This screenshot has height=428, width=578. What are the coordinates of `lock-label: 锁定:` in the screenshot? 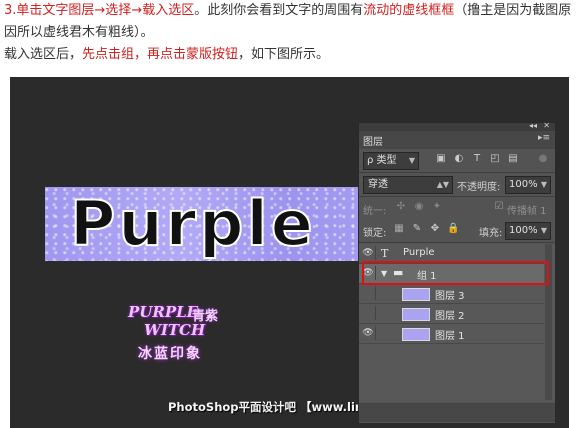 It's located at (375, 233).